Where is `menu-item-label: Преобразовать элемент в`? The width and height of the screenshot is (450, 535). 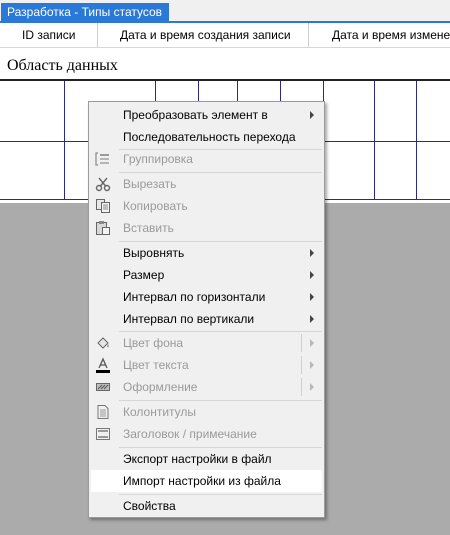
menu-item-label: Преобразовать элемент в is located at coordinates (195, 115).